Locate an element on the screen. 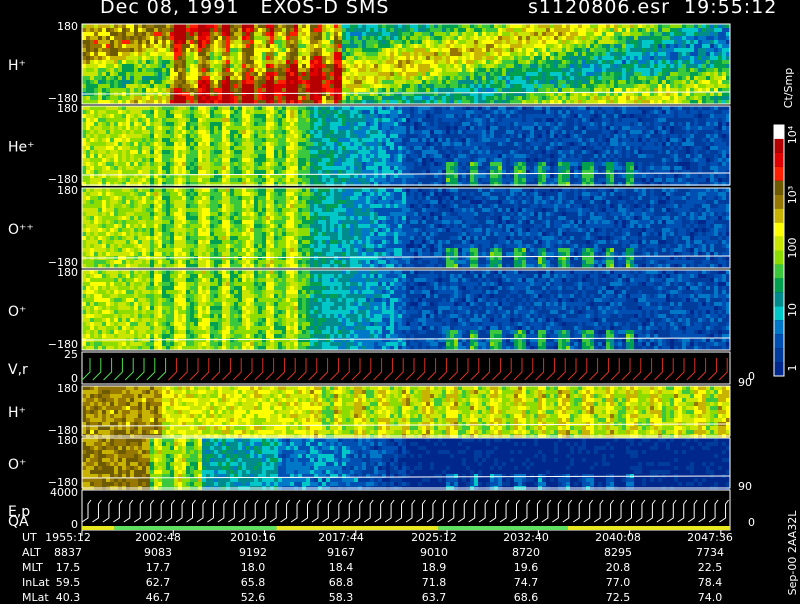  ephemeris-cell: 62.7 is located at coordinates (158, 582).